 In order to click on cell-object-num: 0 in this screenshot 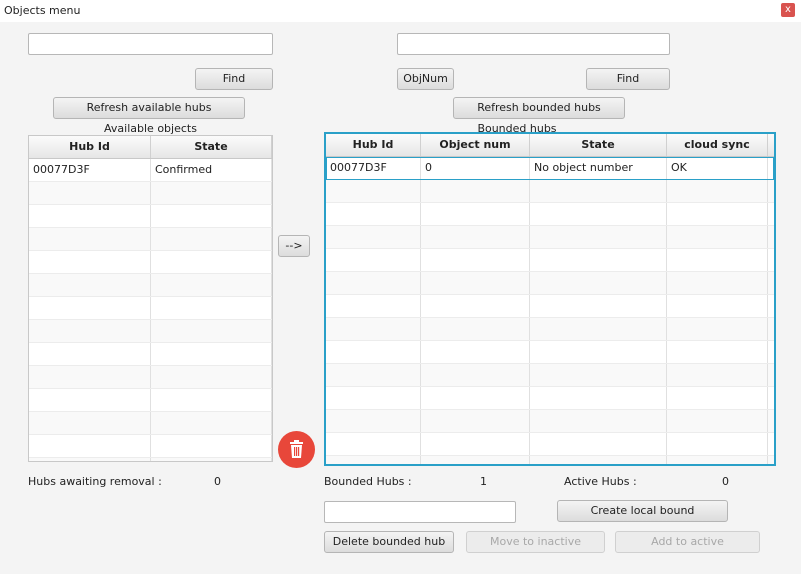, I will do `click(475, 168)`.